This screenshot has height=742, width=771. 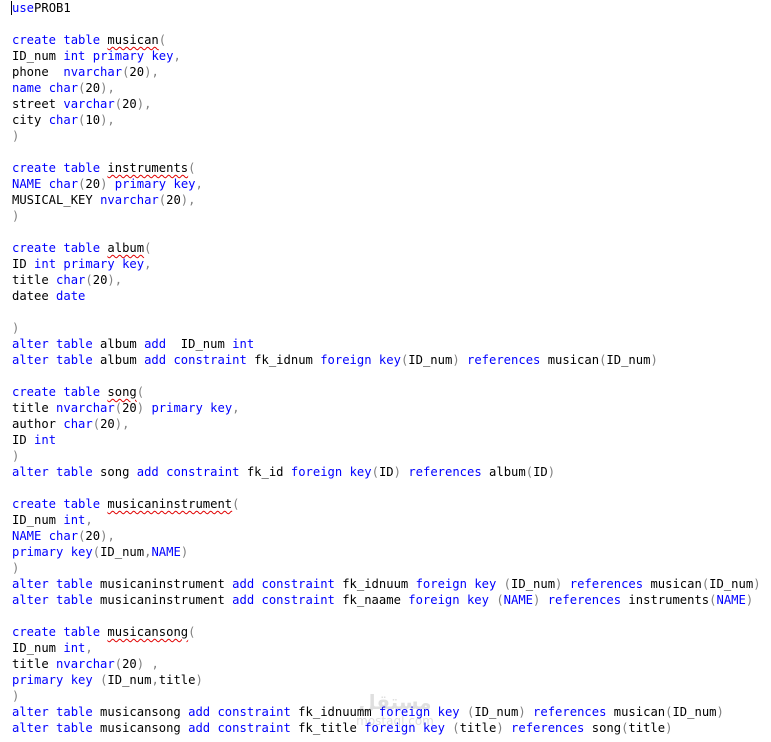 I want to click on code-line: title nvarchar(20) ,, so click(x=85, y=664).